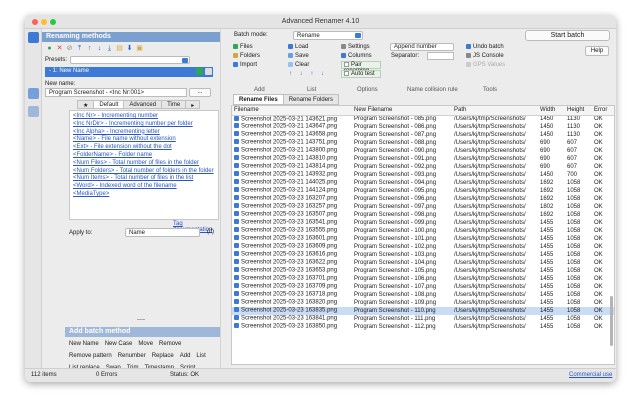 Image resolution: width=640 pixels, height=411 pixels. Describe the element at coordinates (290, 74) in the screenshot. I see `move-top-icon: ↑` at that location.